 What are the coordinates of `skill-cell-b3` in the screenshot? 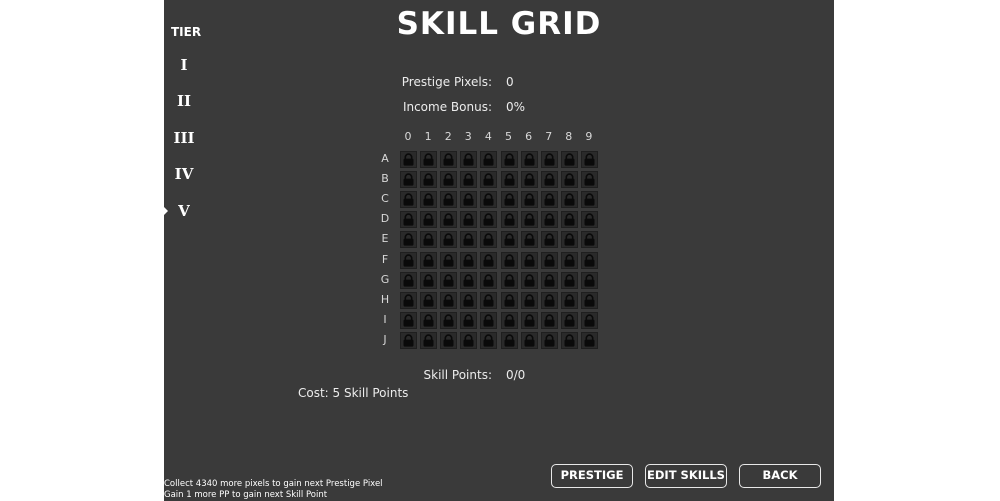 It's located at (469, 180).